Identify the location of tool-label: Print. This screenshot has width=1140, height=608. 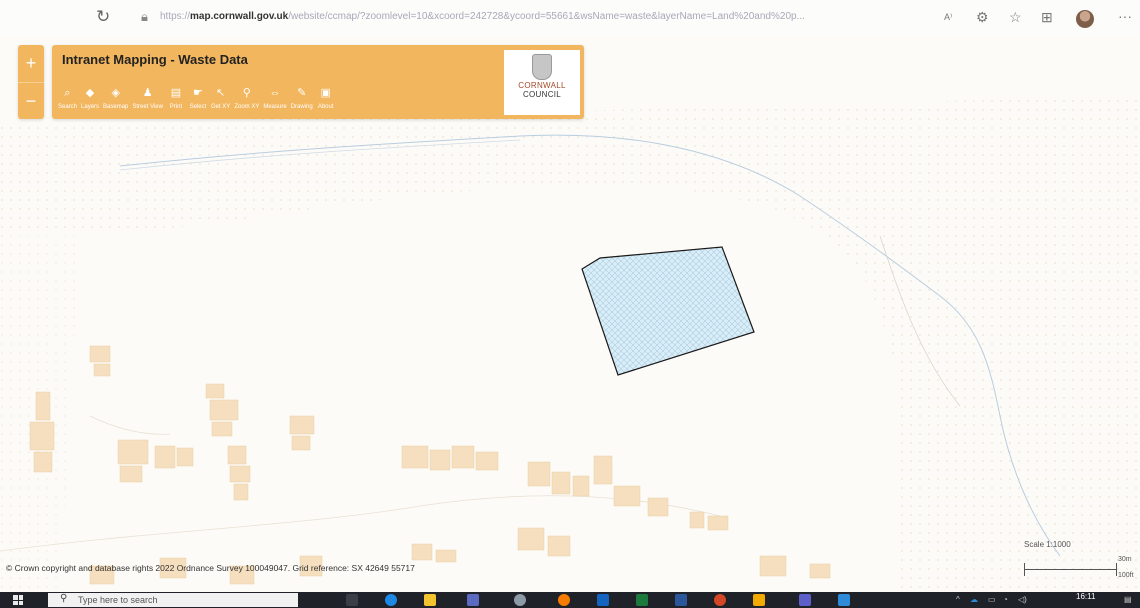
(176, 107).